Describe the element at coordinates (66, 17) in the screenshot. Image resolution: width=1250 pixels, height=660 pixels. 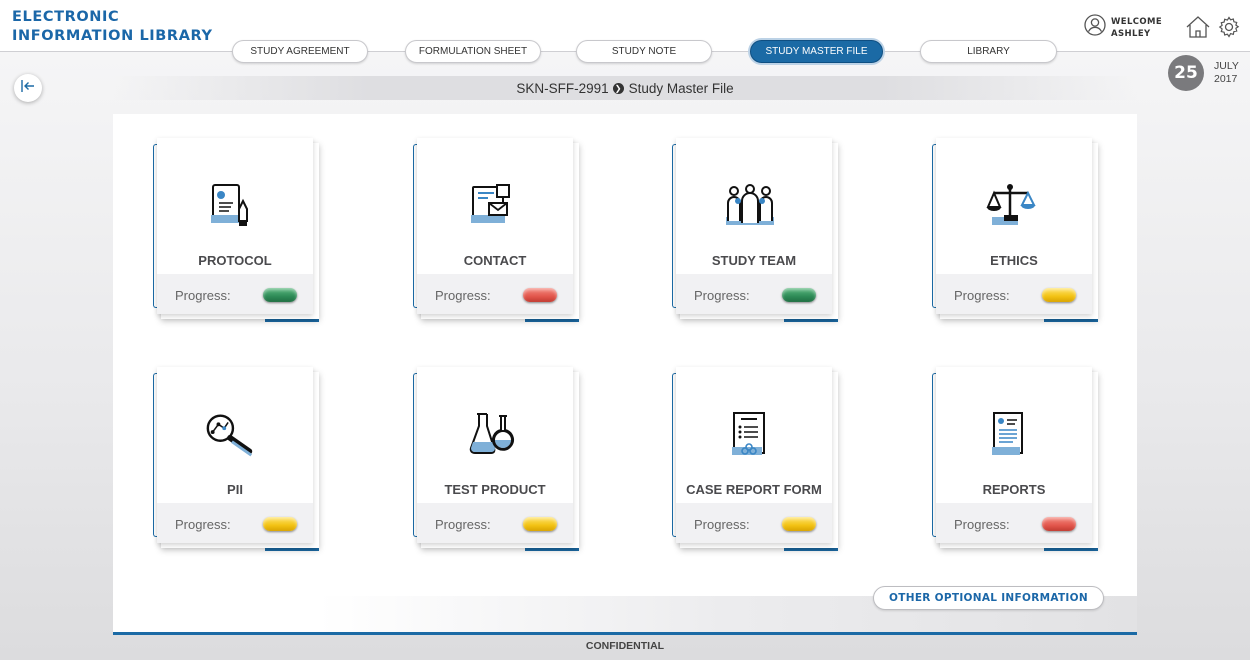
I see `app-title-line1: ELECTRONIC` at that location.